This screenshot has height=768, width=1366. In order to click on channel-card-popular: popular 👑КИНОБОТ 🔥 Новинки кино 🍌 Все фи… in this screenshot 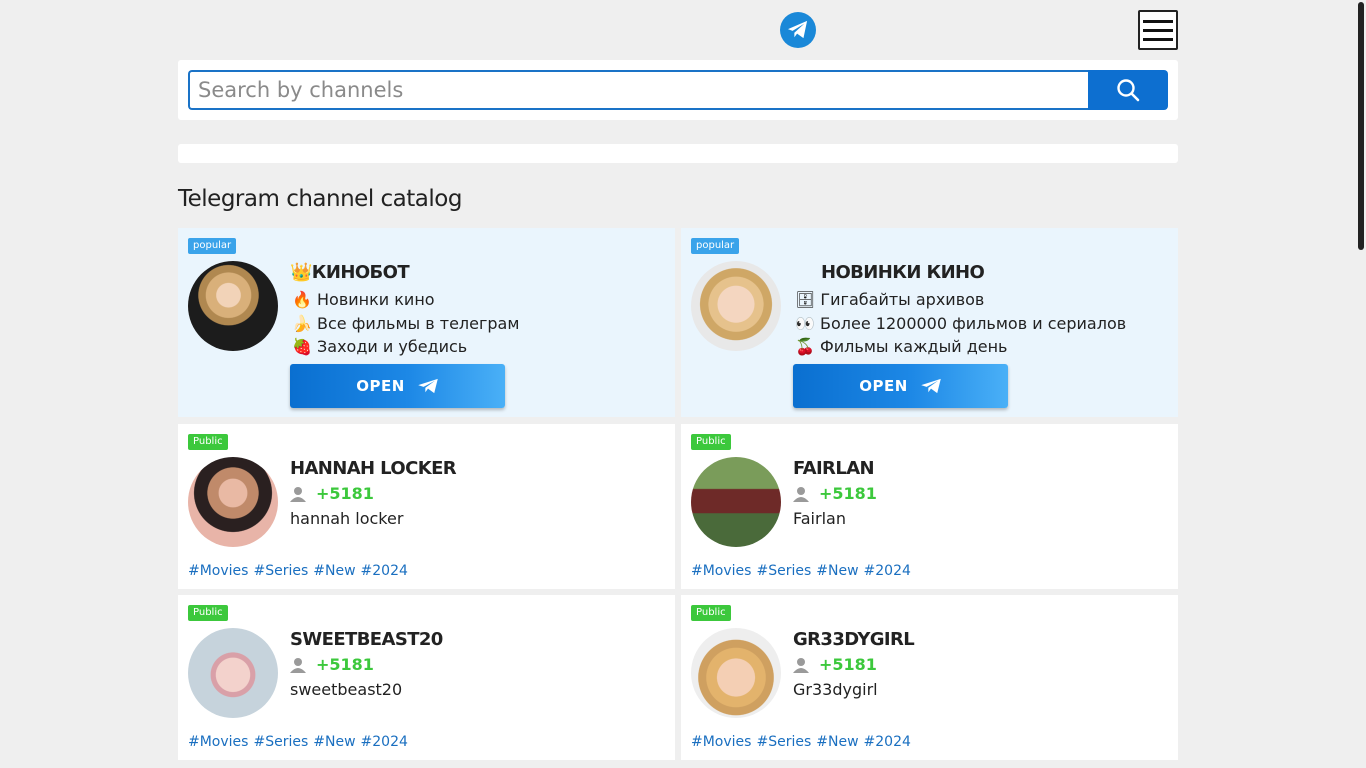, I will do `click(426, 322)`.